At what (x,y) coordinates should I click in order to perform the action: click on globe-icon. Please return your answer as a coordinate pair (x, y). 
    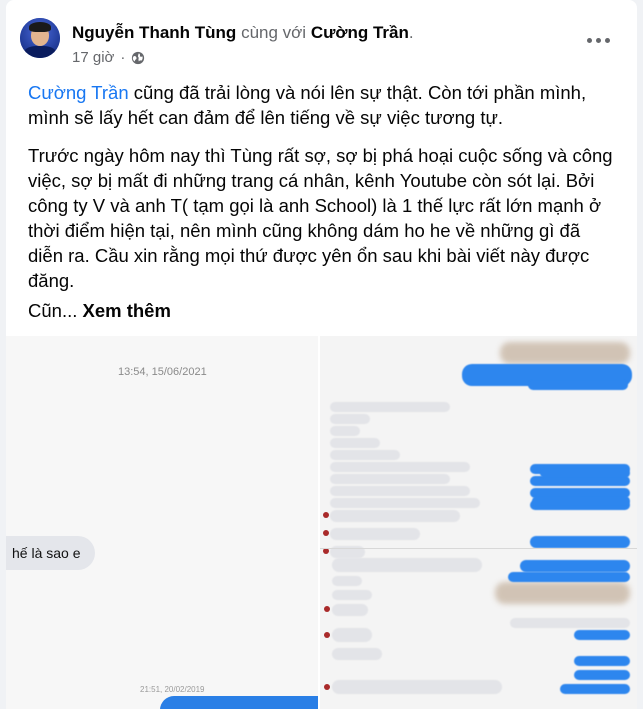
    Looking at the image, I should click on (138, 58).